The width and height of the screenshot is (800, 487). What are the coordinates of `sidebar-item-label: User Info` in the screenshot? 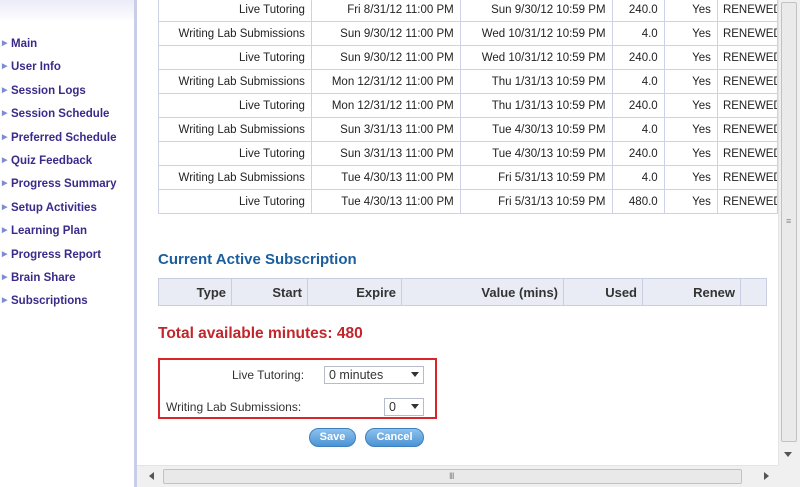 It's located at (36, 67).